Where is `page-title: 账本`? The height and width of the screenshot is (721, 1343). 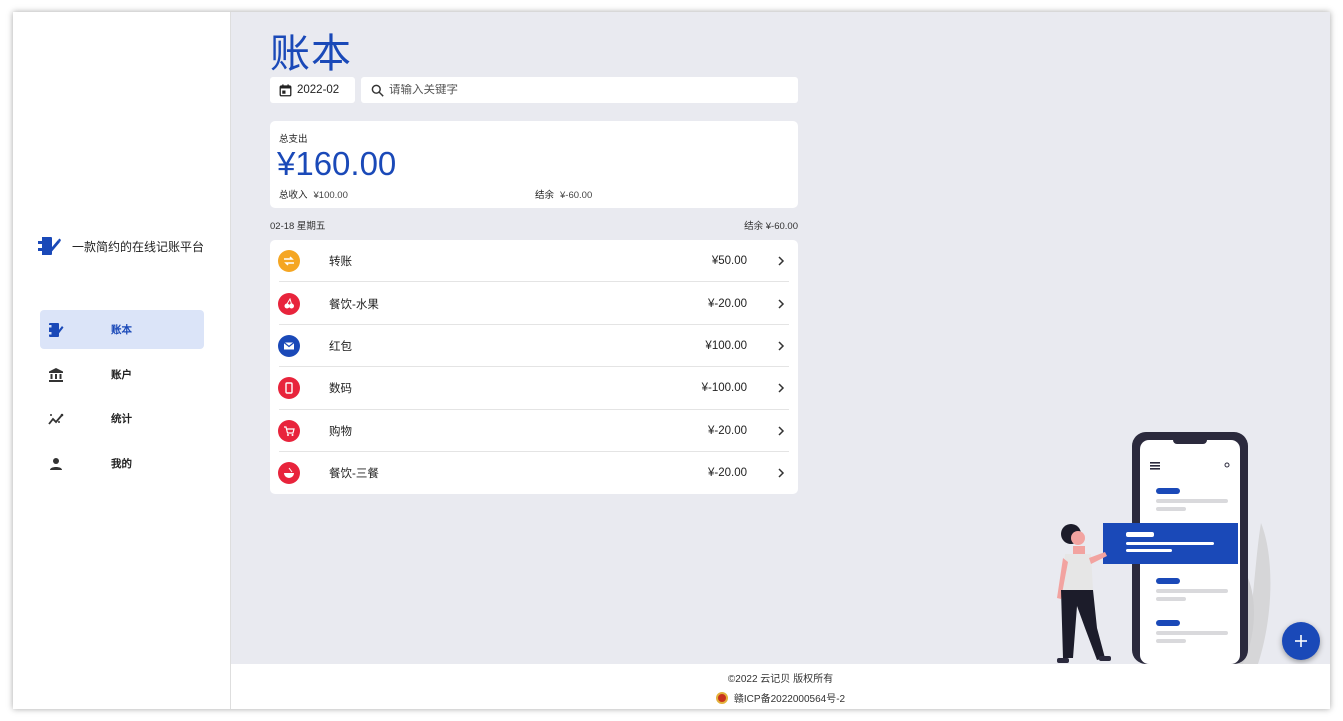
page-title: 账本 is located at coordinates (311, 54).